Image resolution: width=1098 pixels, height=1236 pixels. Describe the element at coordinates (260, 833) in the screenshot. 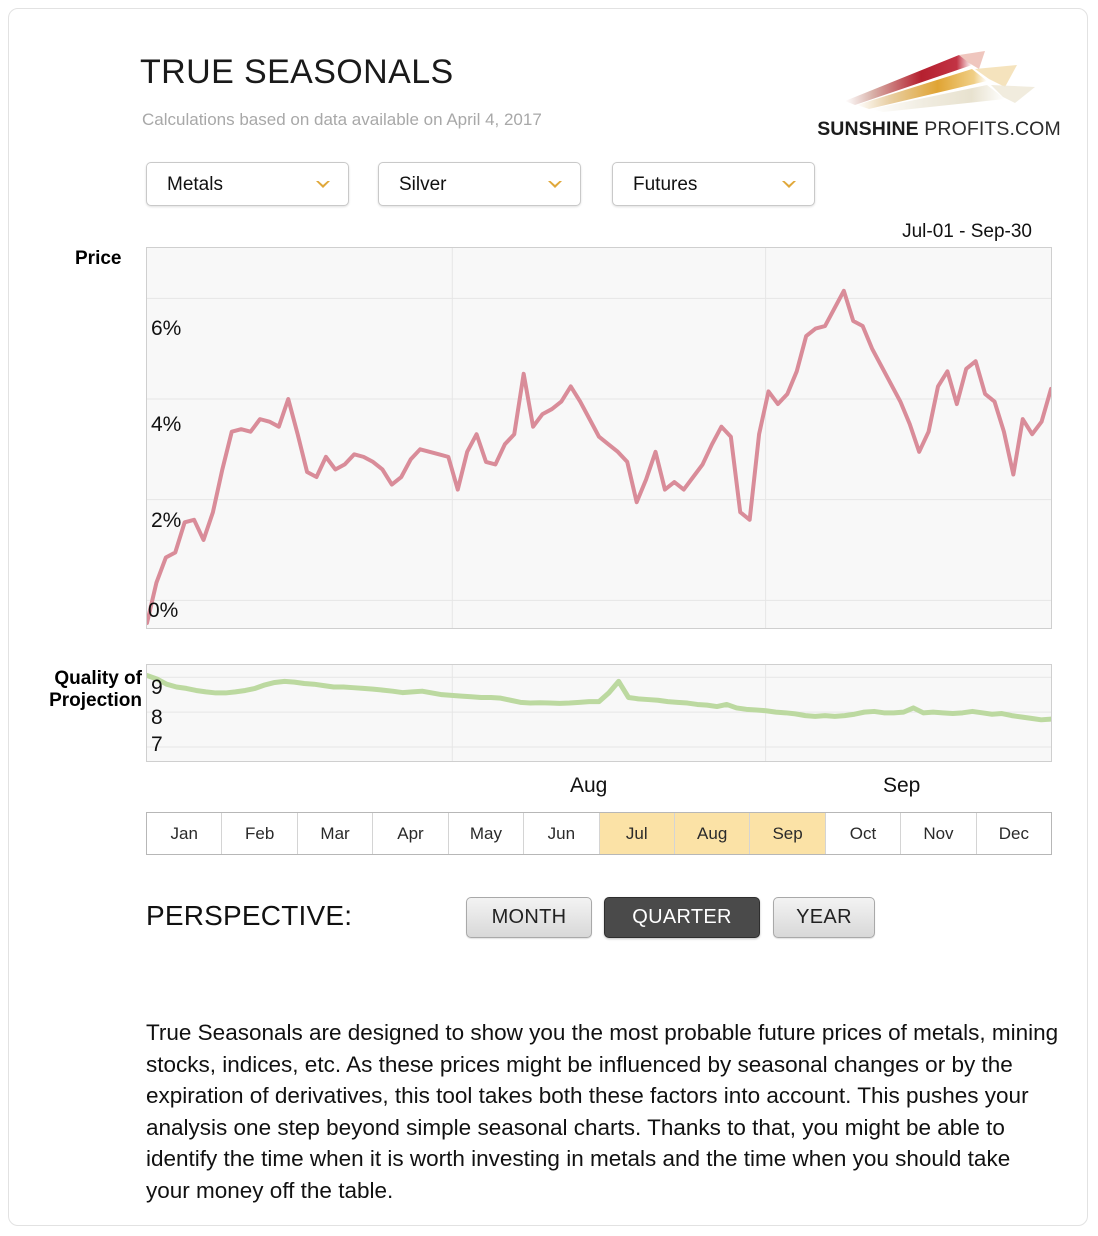

I see `month-cell-feb: Feb` at that location.